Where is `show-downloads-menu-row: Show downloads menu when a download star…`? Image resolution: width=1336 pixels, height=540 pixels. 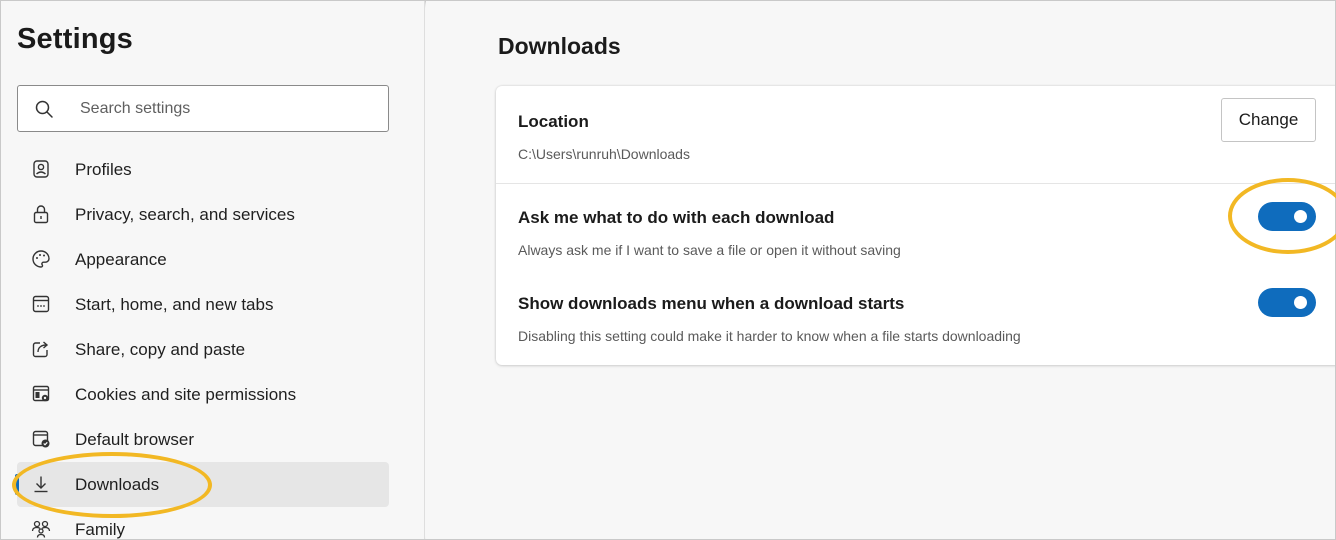 show-downloads-menu-row: Show downloads menu when a download star… is located at coordinates (915, 318).